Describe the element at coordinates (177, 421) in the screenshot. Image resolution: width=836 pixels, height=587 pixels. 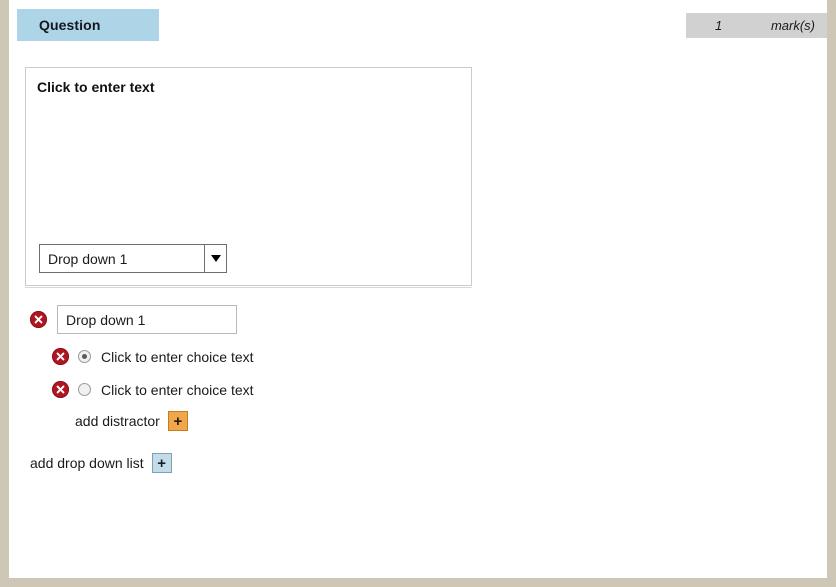
I see `add-distractor-button: +` at that location.